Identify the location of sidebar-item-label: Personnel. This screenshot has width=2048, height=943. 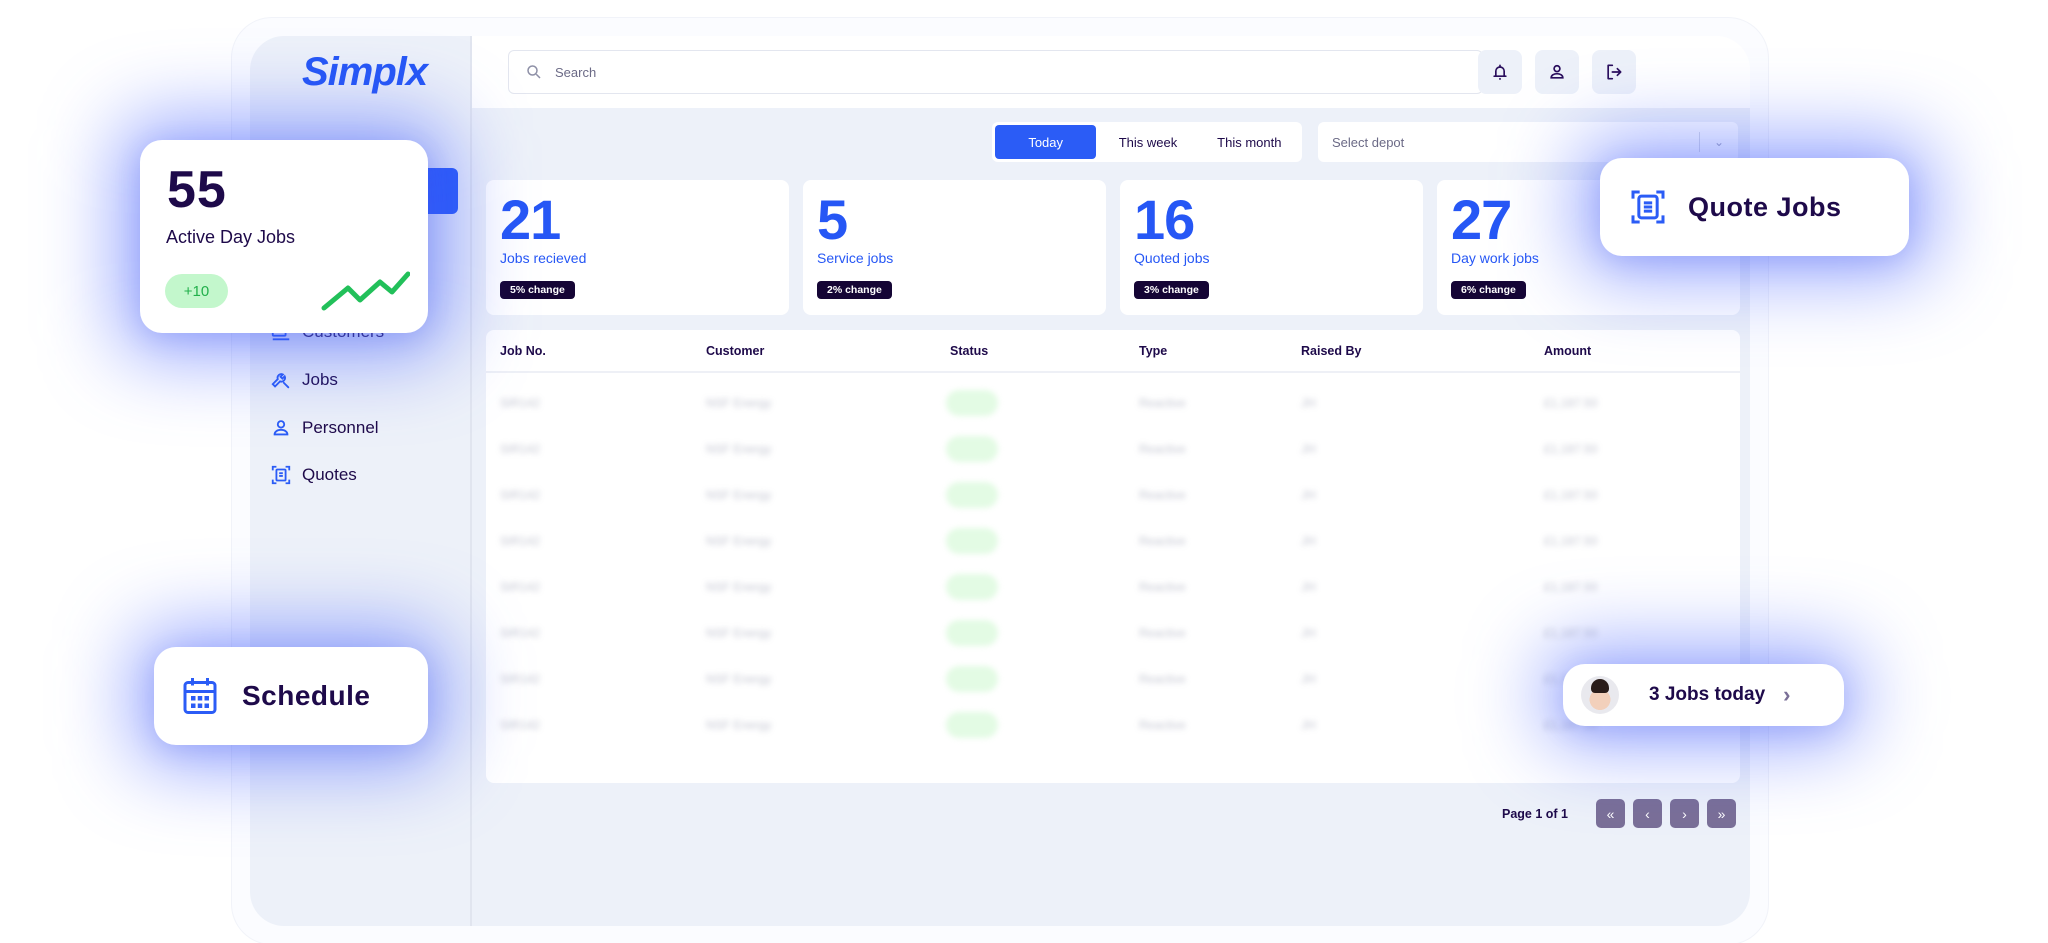
(340, 427).